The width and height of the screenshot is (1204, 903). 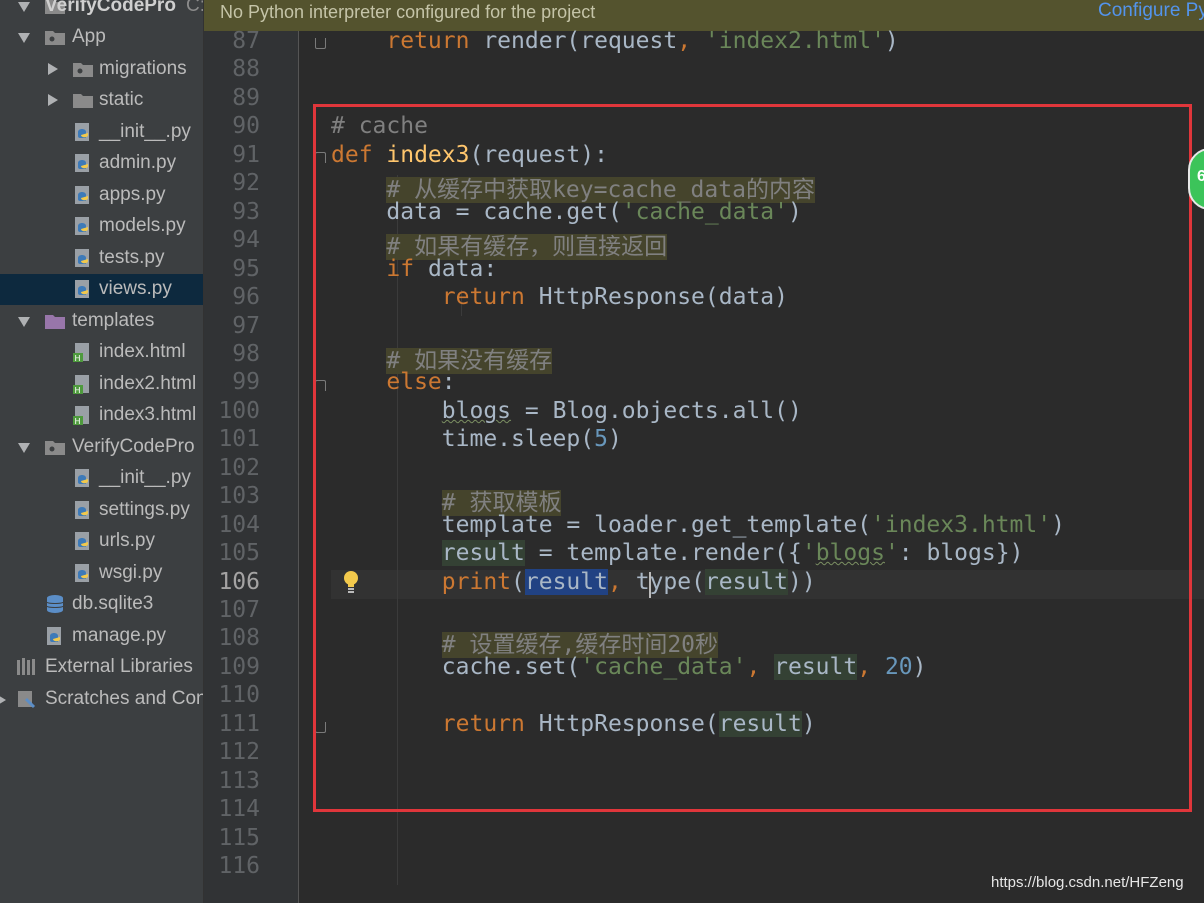 I want to click on tree-item-label: static, so click(x=121, y=99).